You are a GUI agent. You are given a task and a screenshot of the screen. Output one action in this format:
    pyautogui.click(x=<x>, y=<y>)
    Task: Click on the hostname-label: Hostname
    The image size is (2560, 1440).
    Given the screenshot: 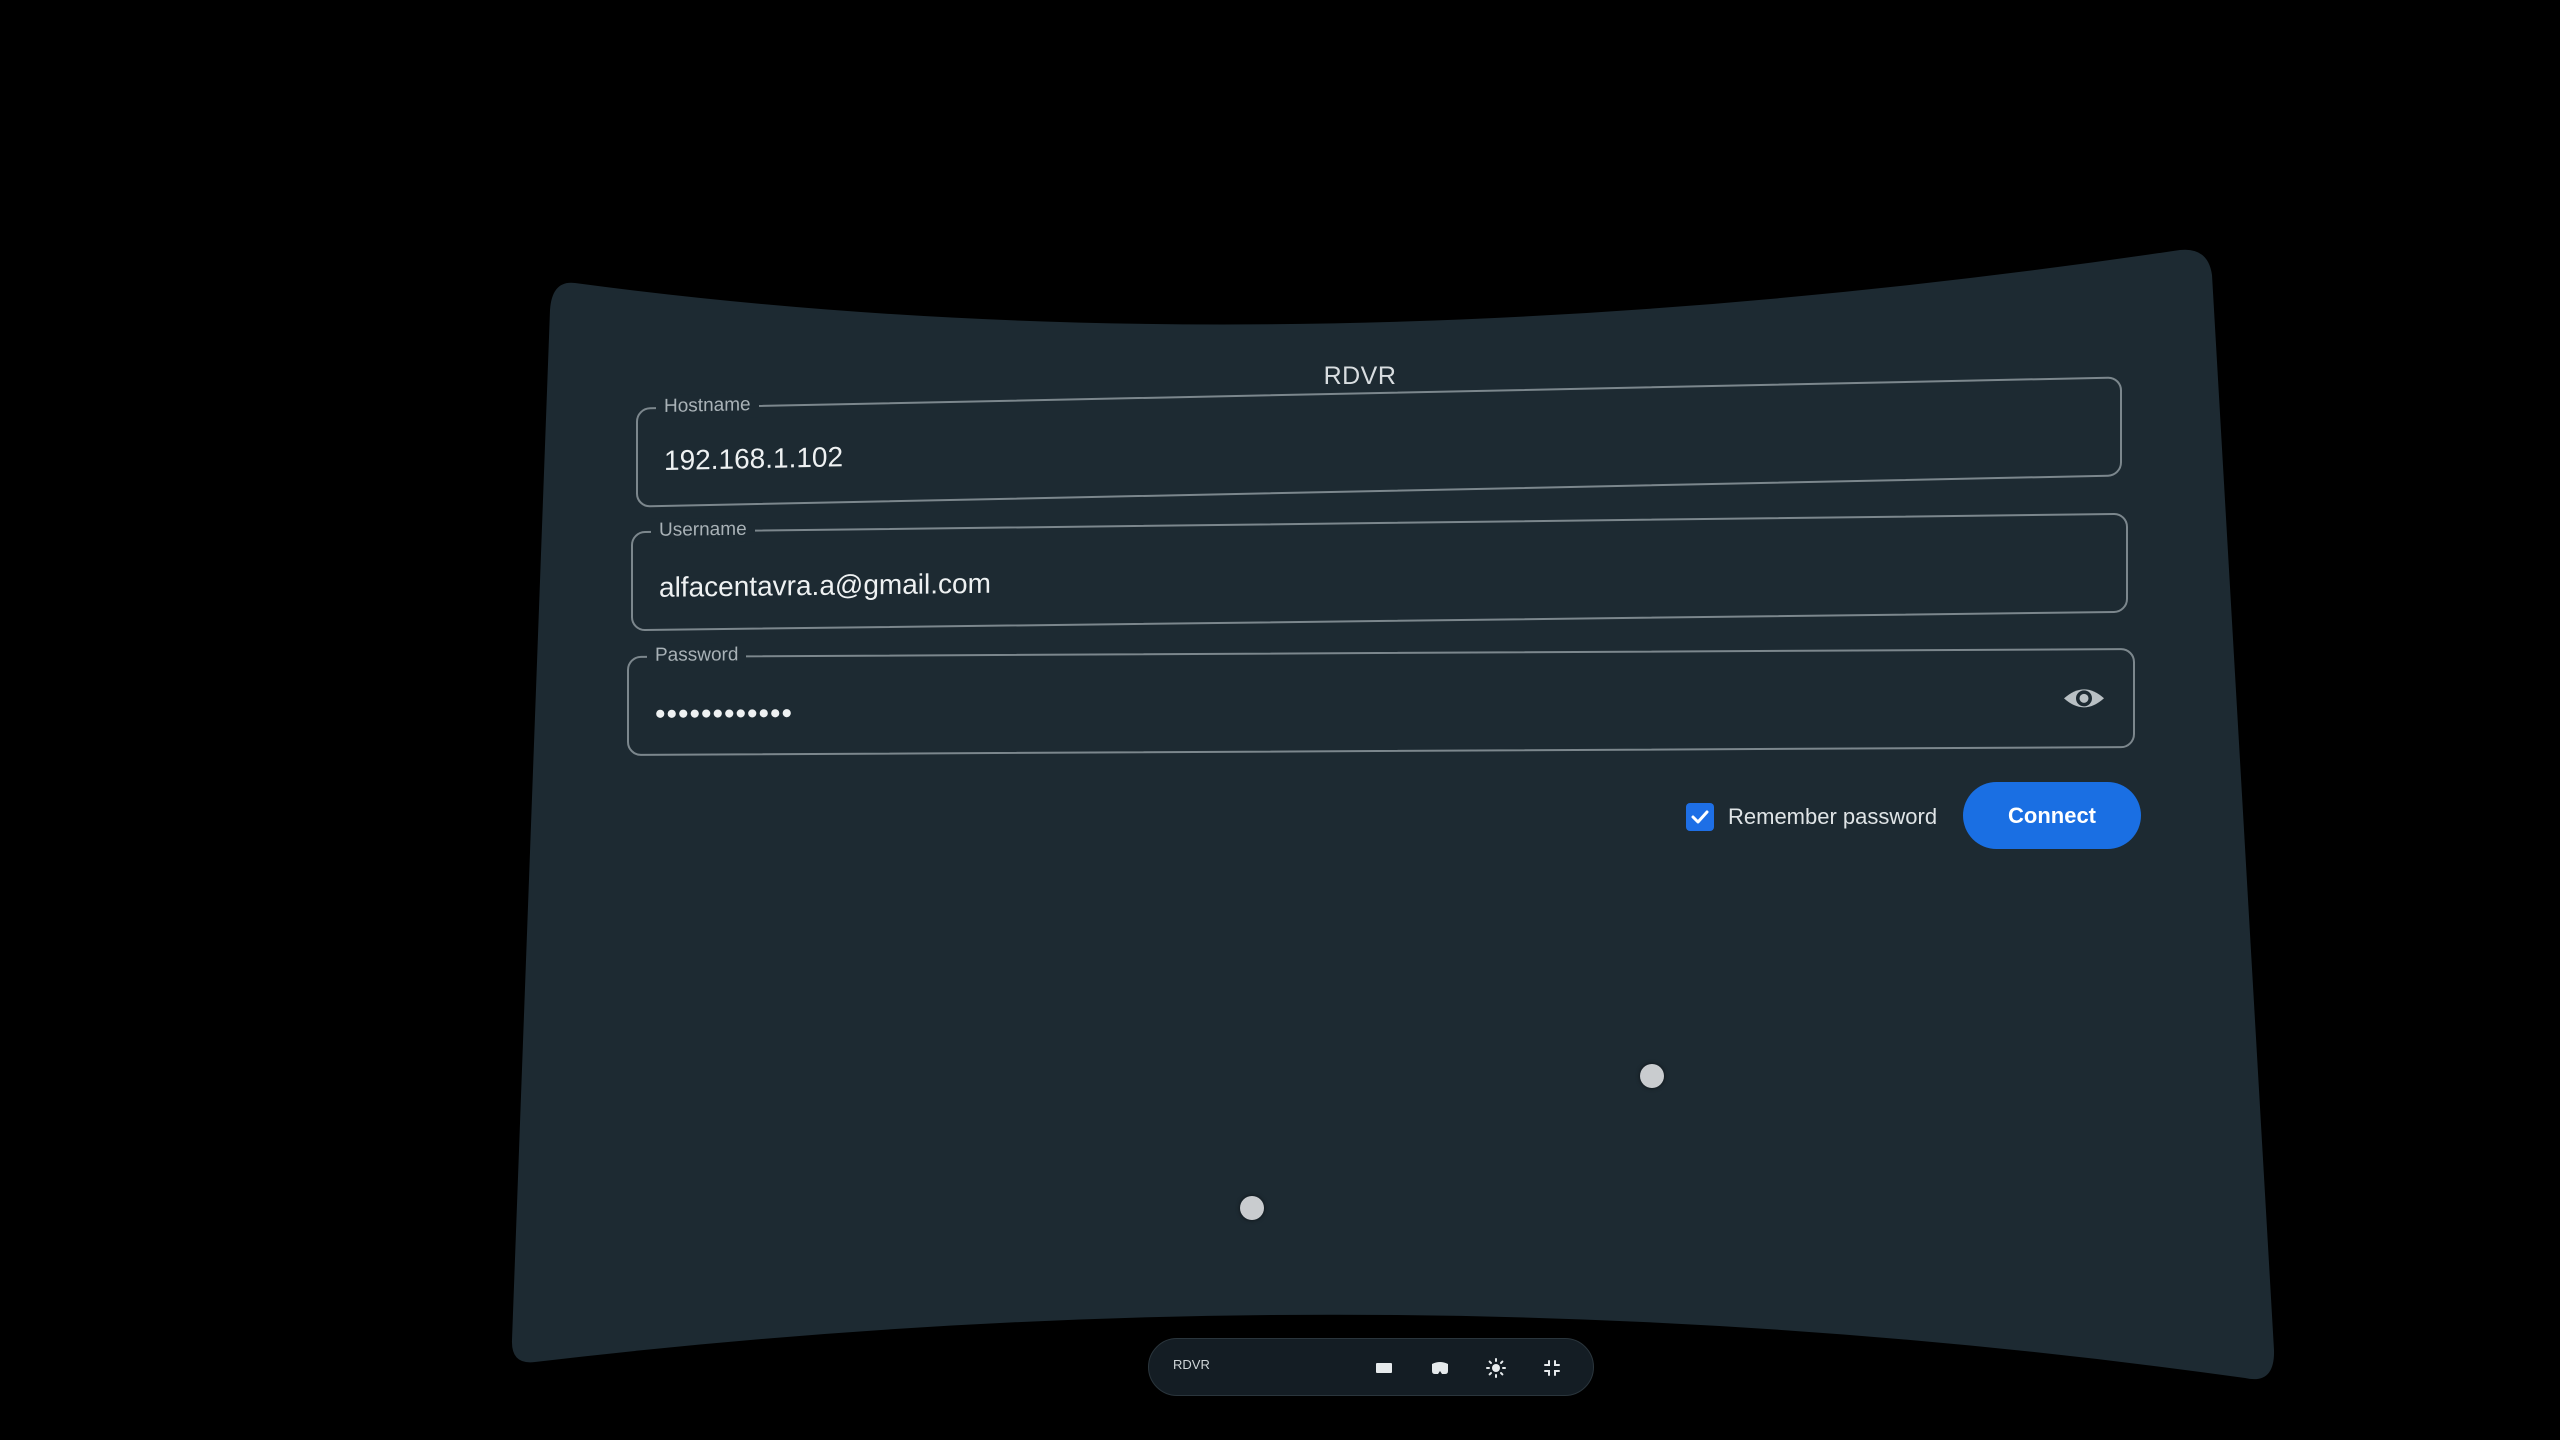 What is the action you would take?
    pyautogui.click(x=707, y=406)
    